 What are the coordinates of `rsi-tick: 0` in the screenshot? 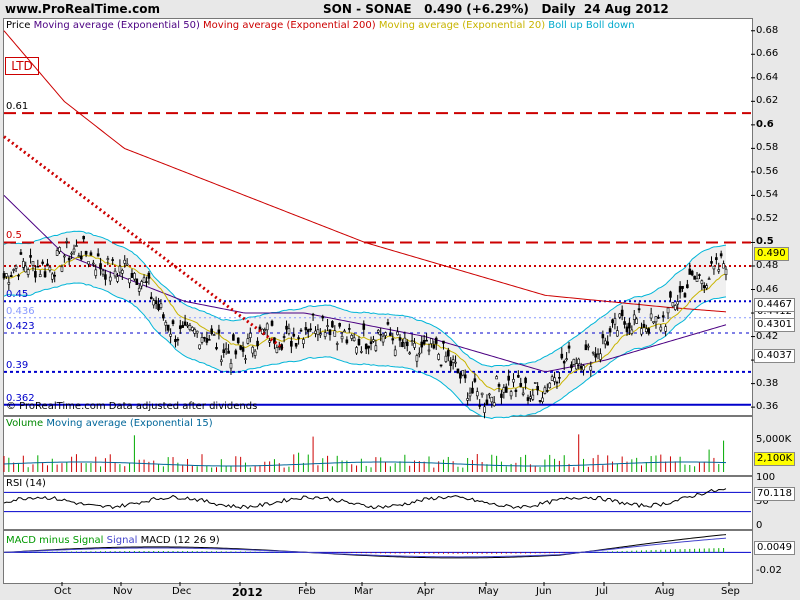 It's located at (759, 525).